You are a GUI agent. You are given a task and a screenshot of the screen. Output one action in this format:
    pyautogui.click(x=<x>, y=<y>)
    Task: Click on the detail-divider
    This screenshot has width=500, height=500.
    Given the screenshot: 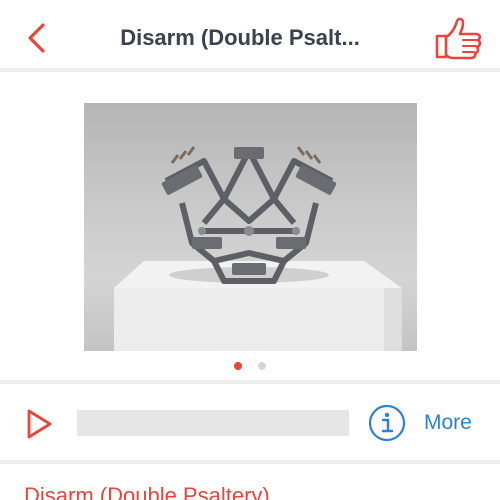 What is the action you would take?
    pyautogui.click(x=250, y=462)
    